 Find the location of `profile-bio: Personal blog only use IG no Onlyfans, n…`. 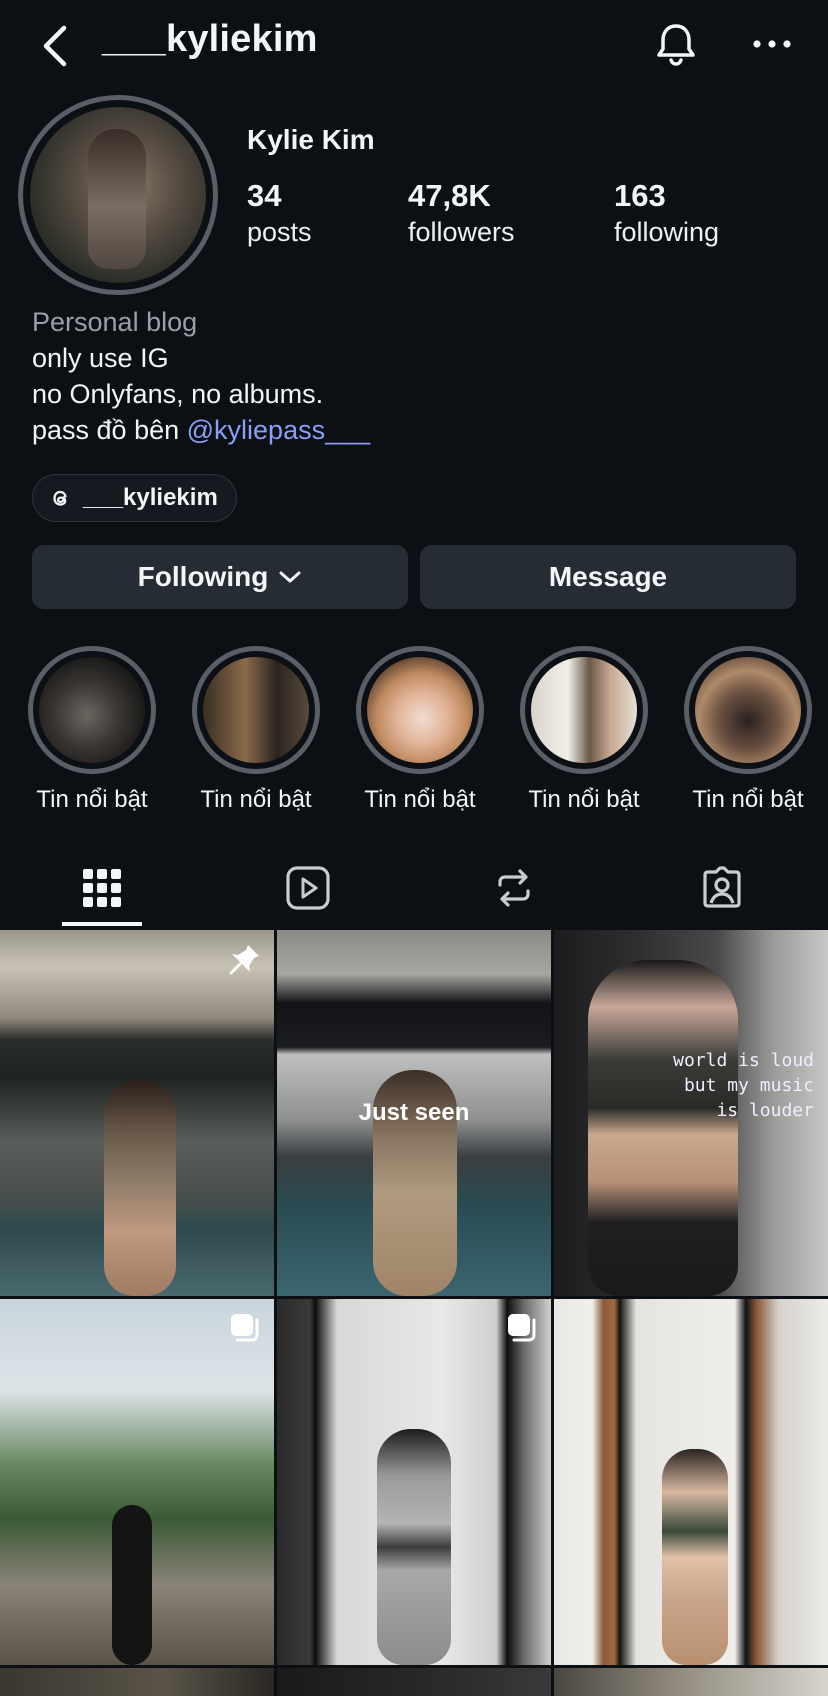

profile-bio: Personal blog only use IG no Onlyfans, n… is located at coordinates (201, 376).